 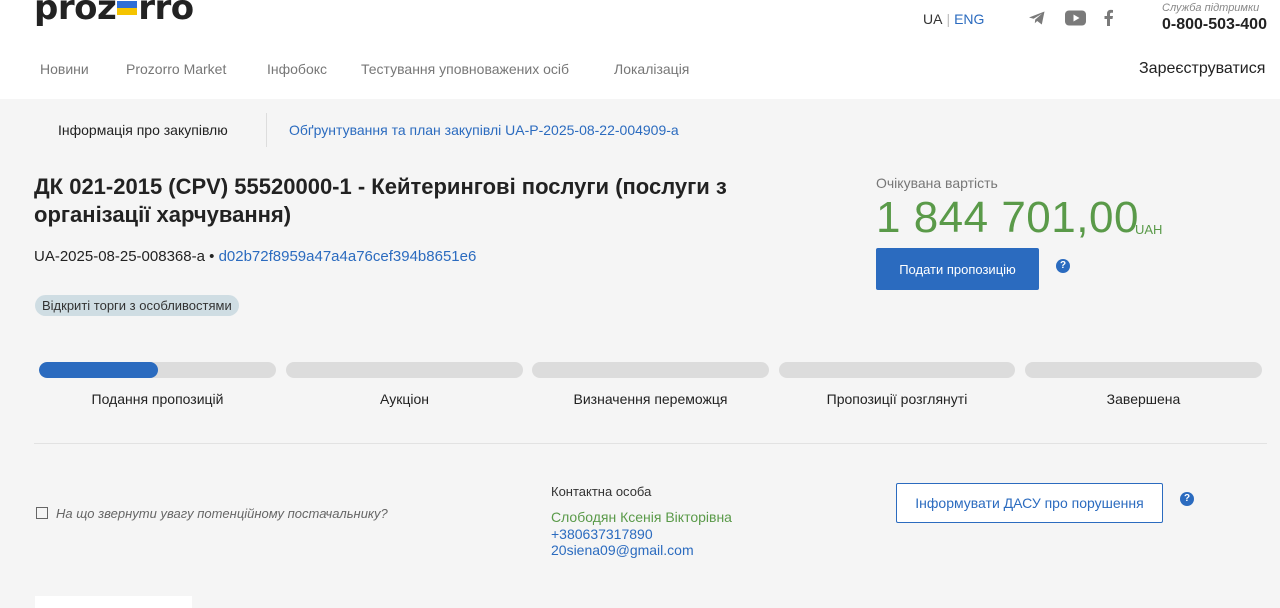 What do you see at coordinates (1149, 229) in the screenshot?
I see `expected-value-currency: UAH` at bounding box center [1149, 229].